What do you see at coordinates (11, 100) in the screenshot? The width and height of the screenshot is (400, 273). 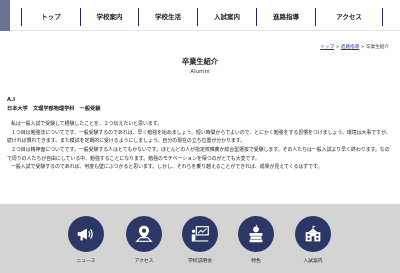 I see `alumni-name: A.I` at bounding box center [11, 100].